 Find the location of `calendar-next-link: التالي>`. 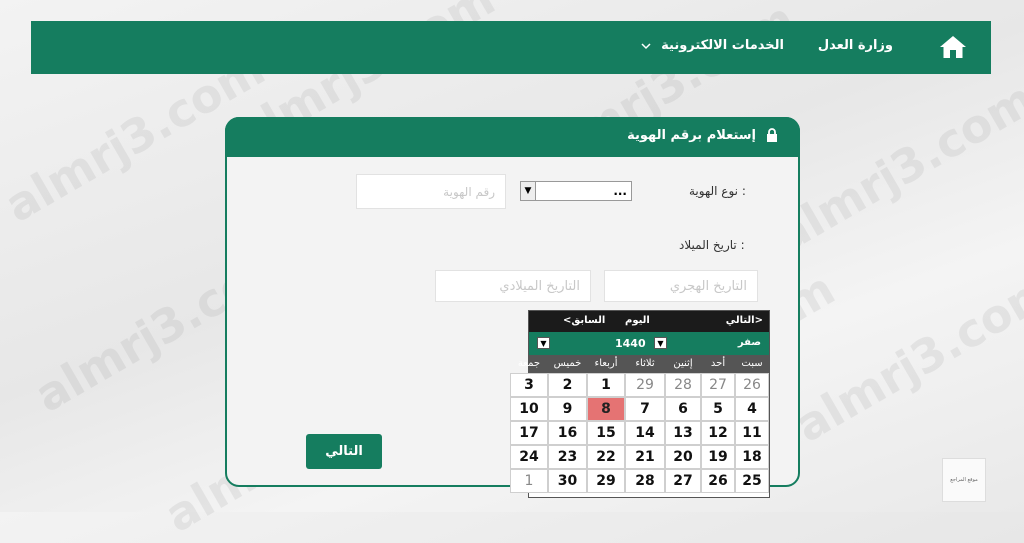

calendar-next-link: التالي> is located at coordinates (744, 320).